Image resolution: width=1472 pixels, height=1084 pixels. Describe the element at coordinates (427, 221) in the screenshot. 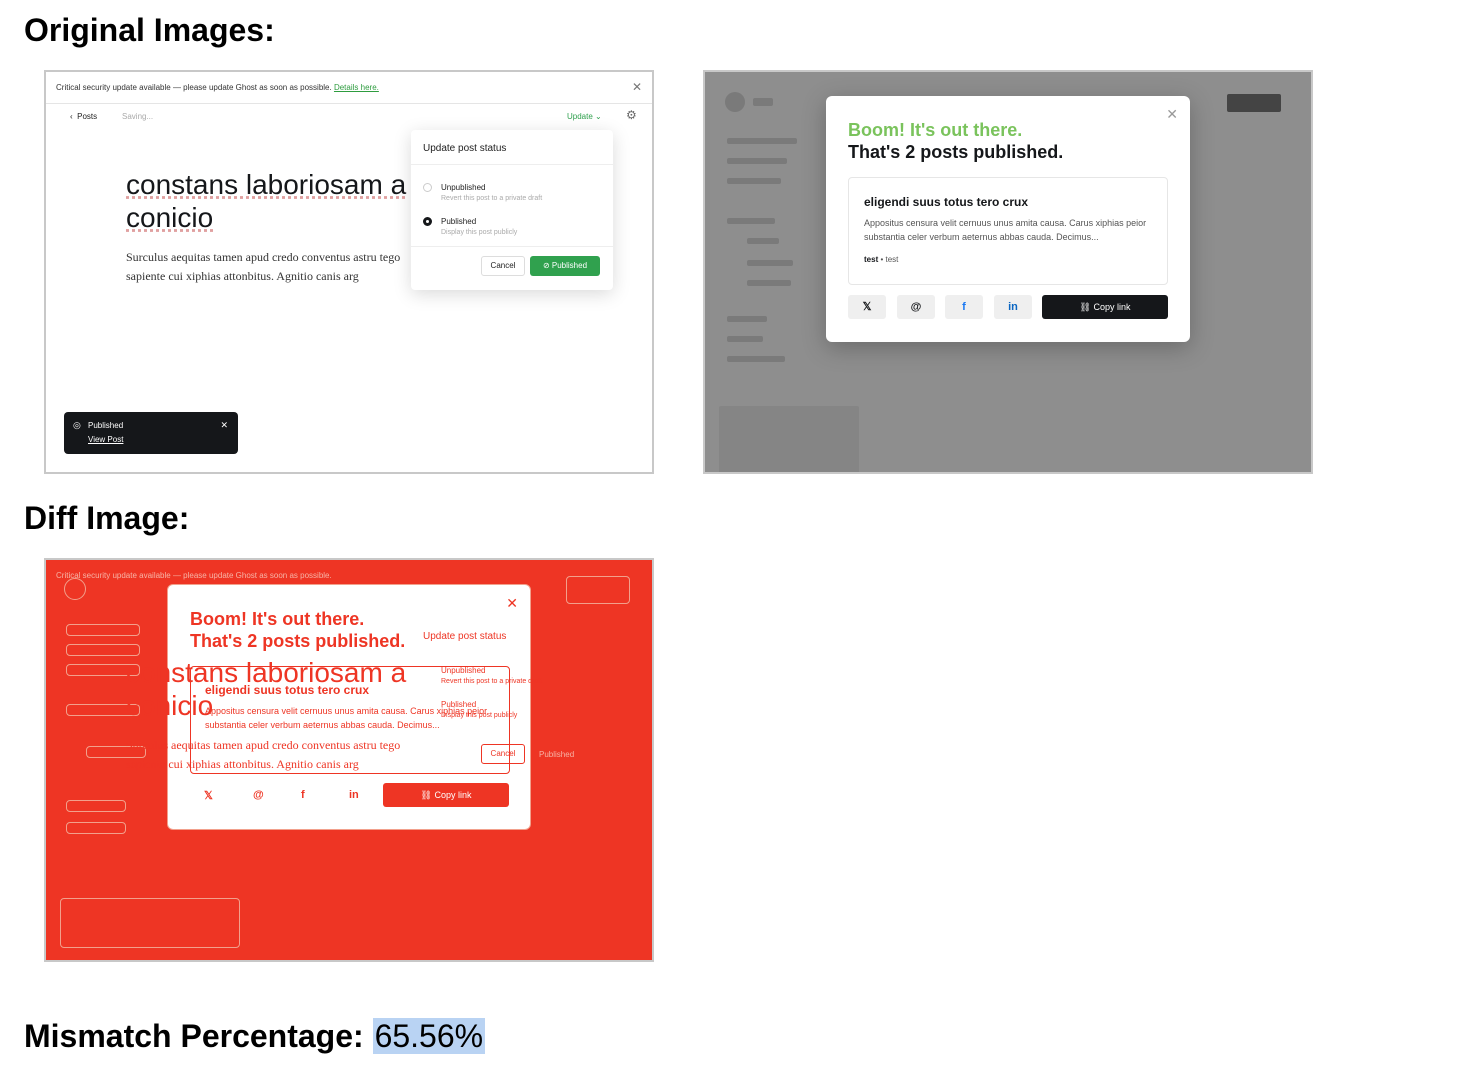

I see `published-radio` at that location.